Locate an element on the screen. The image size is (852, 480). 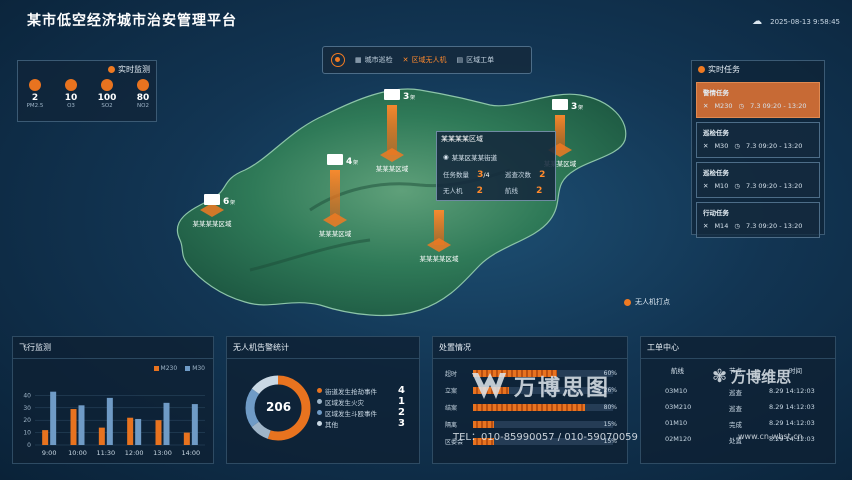
popup-address: 某某区某某街道 is located at coordinates (474, 158).